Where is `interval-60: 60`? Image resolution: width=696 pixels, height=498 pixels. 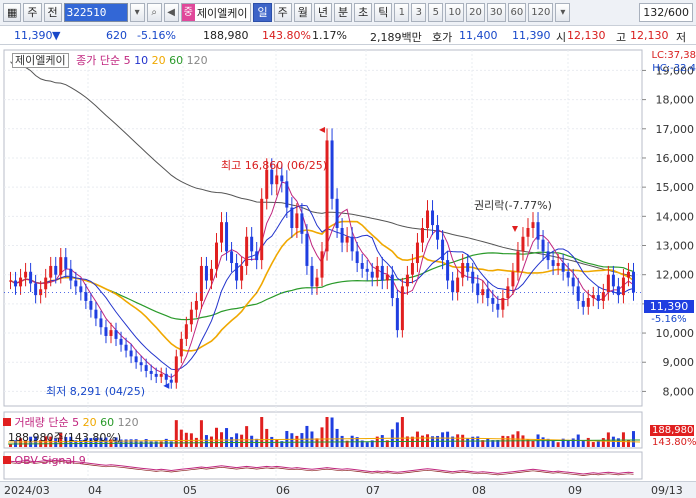
interval-60: 60 is located at coordinates (517, 12).